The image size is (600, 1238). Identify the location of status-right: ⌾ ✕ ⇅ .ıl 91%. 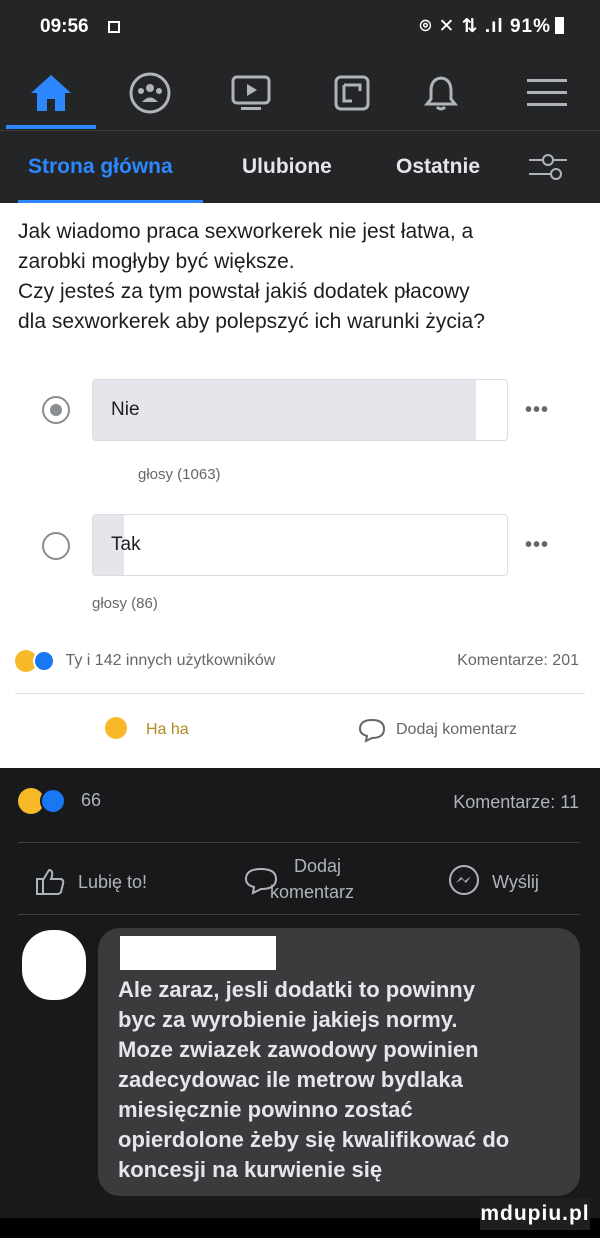
(492, 26).